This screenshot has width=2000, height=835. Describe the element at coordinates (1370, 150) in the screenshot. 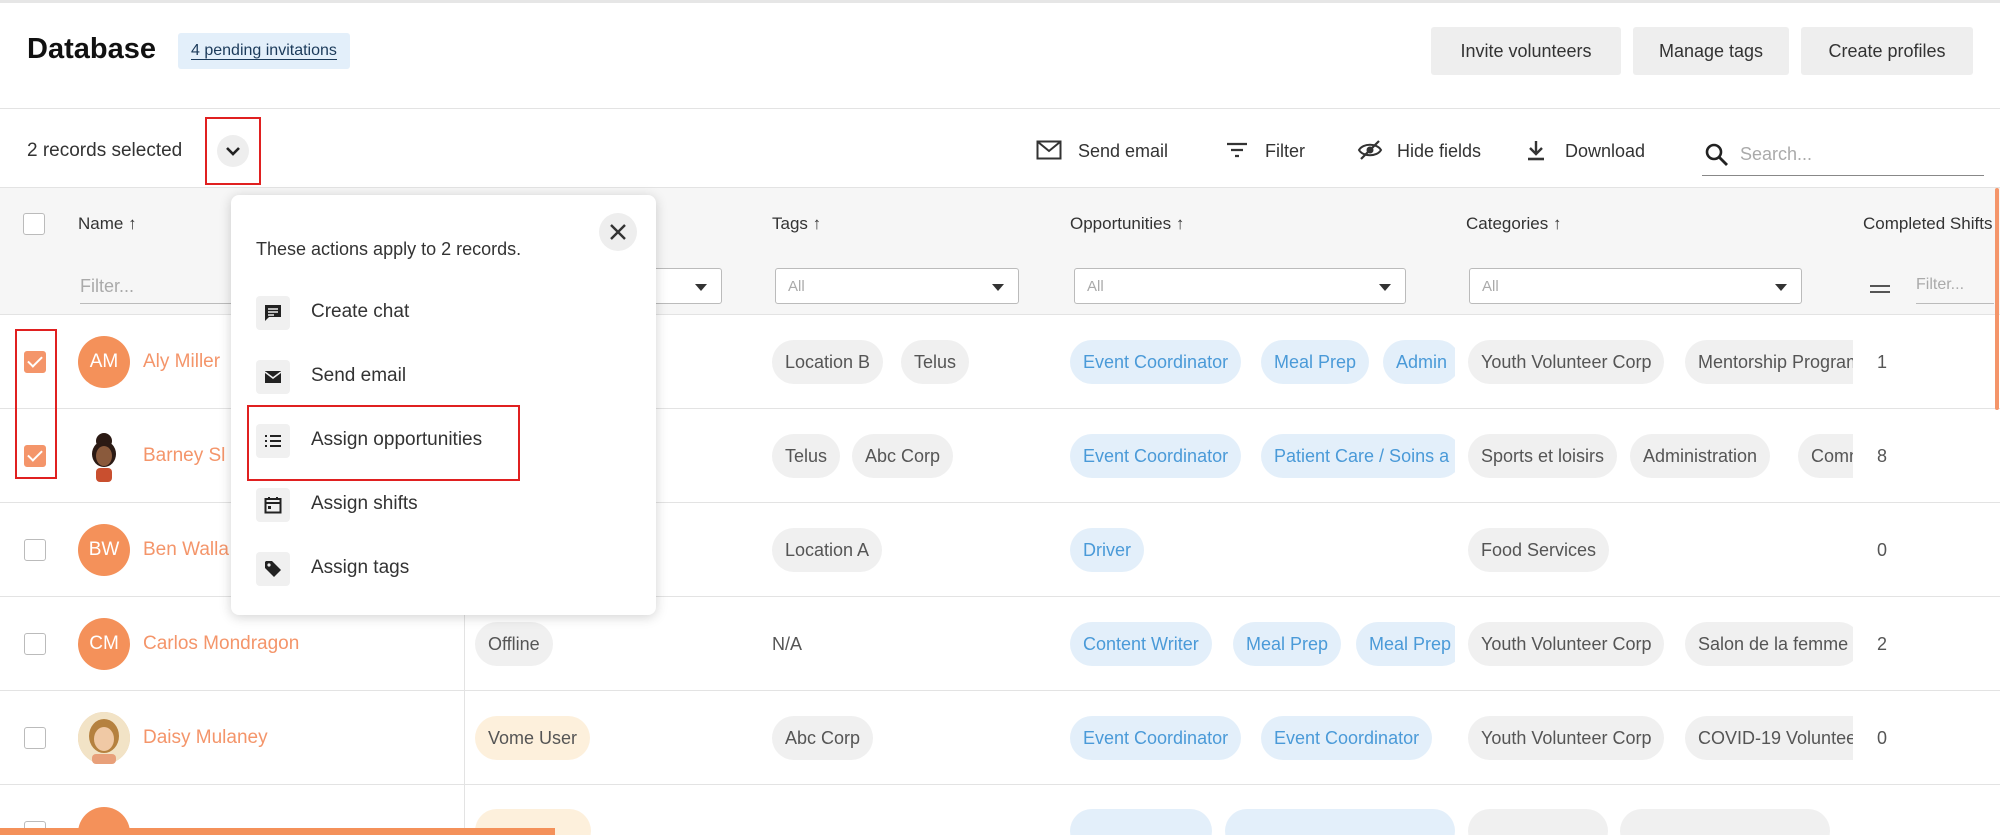

I see `eye-off-icon` at that location.